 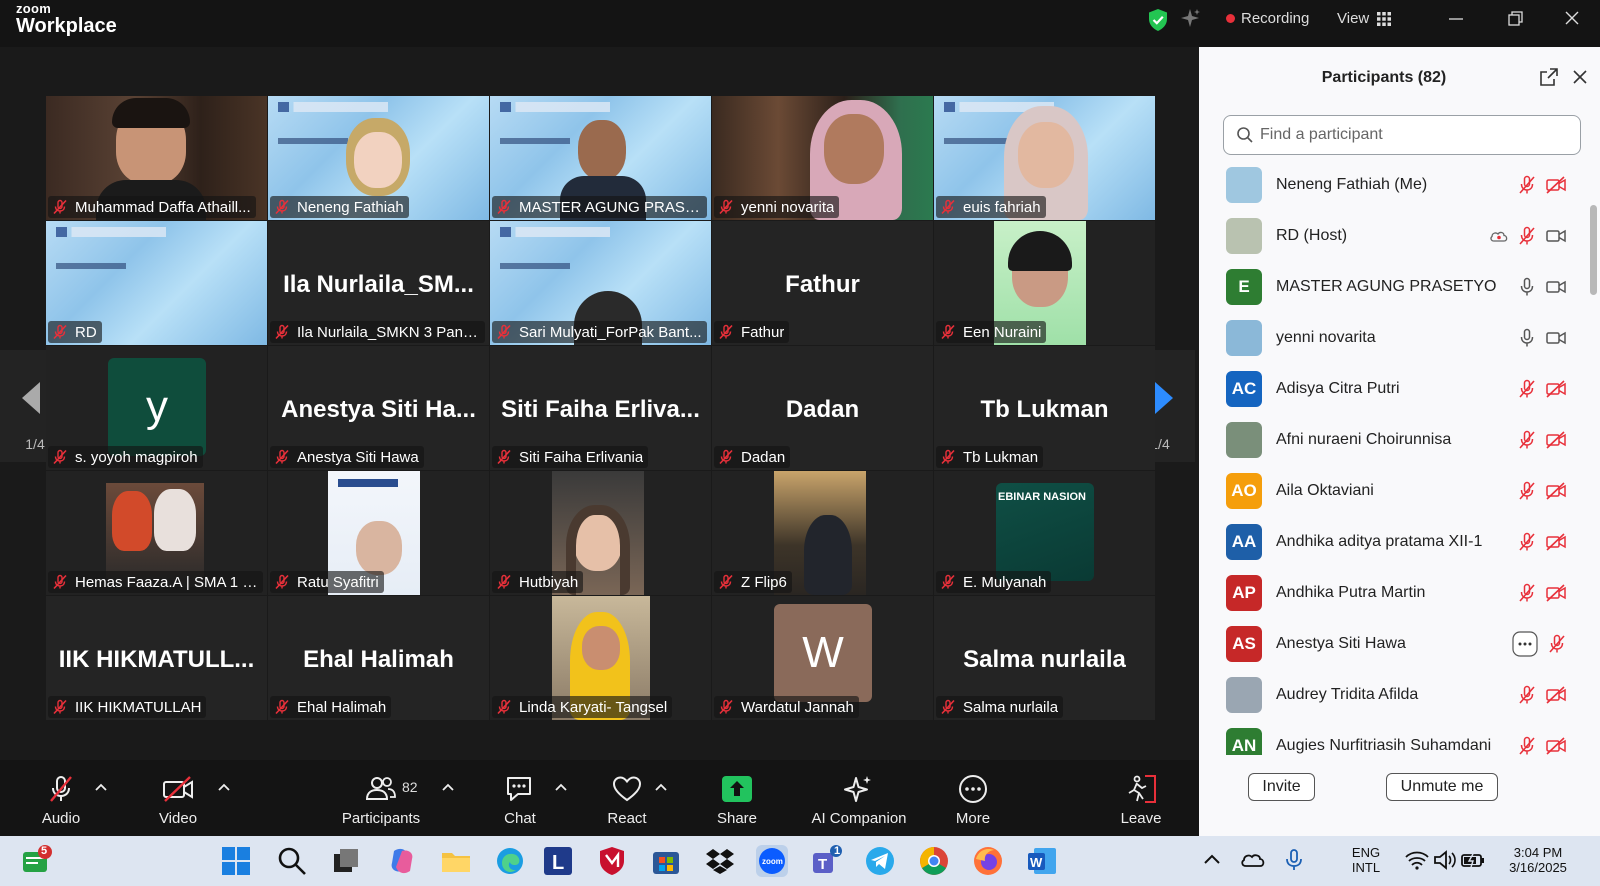 What do you see at coordinates (1395, 185) in the screenshot?
I see `participant-row: Neneng Fathiah (Me)` at bounding box center [1395, 185].